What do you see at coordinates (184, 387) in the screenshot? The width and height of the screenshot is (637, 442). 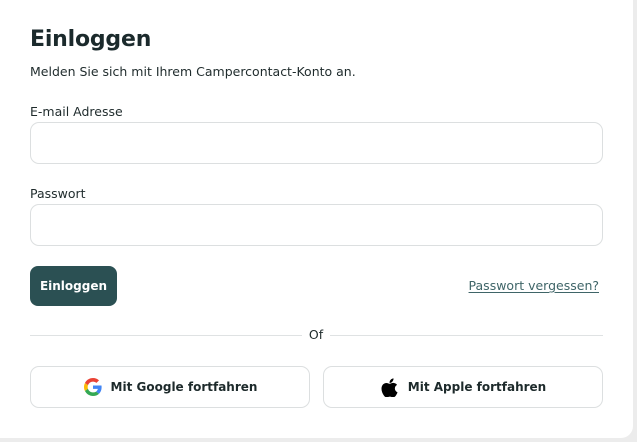 I see `google-button-label: Mit Google fortfahren` at bounding box center [184, 387].